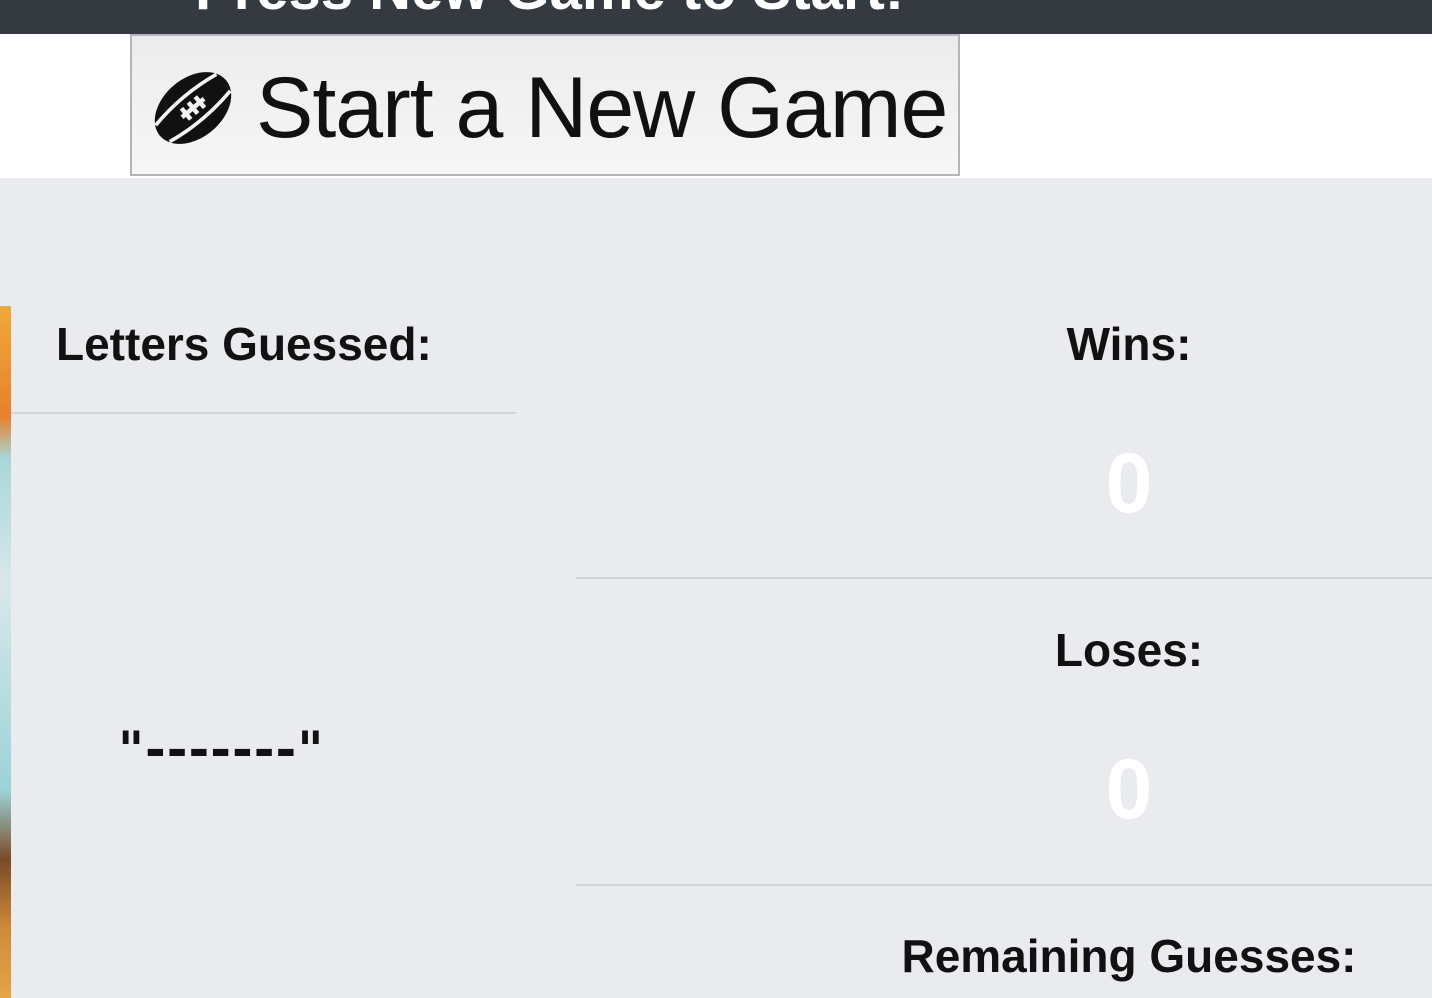 This screenshot has width=1432, height=998. What do you see at coordinates (5, 652) in the screenshot?
I see `background-image-strip` at bounding box center [5, 652].